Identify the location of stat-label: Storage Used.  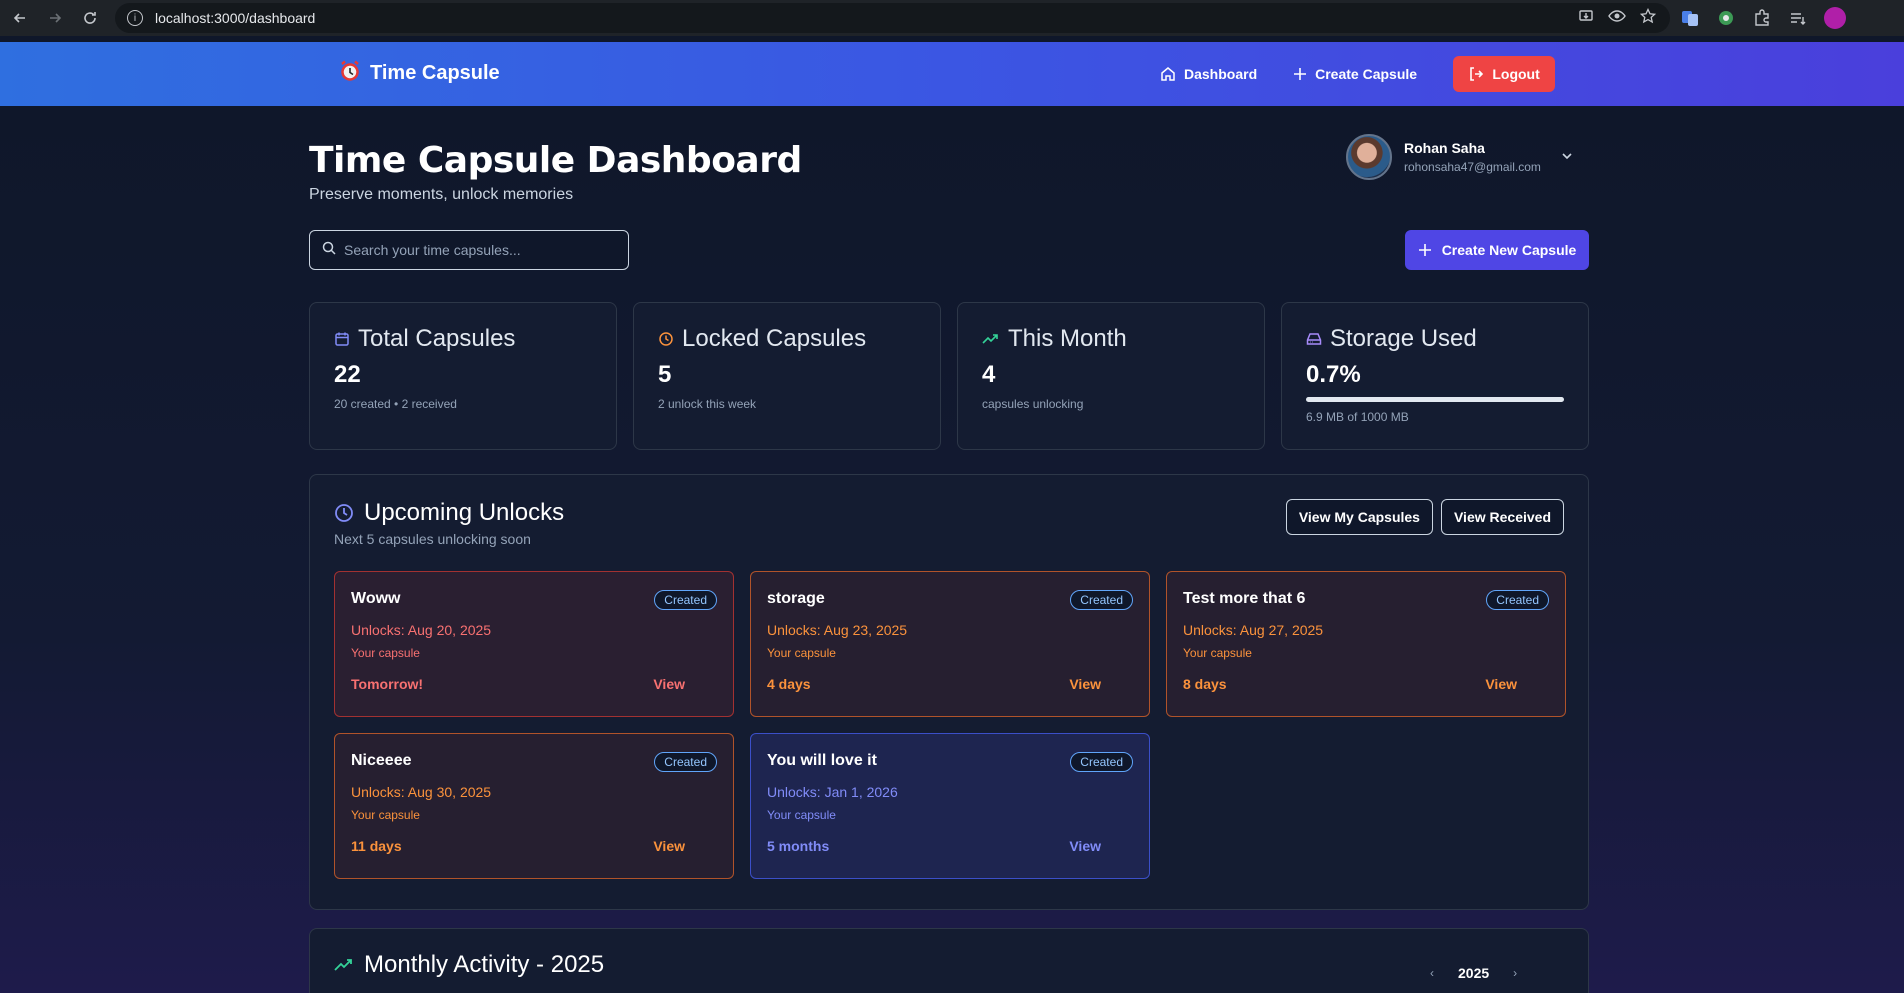
(1403, 338).